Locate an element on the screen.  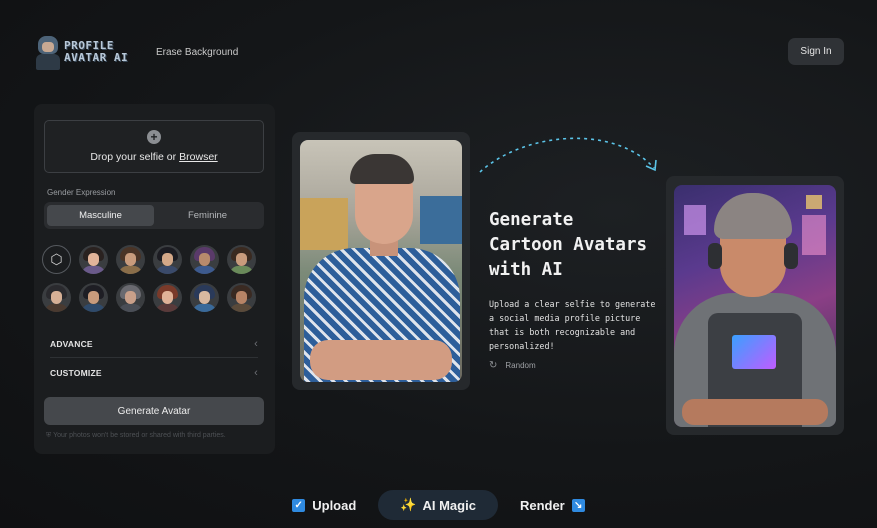
random-label: Random is located at coordinates (520, 365).